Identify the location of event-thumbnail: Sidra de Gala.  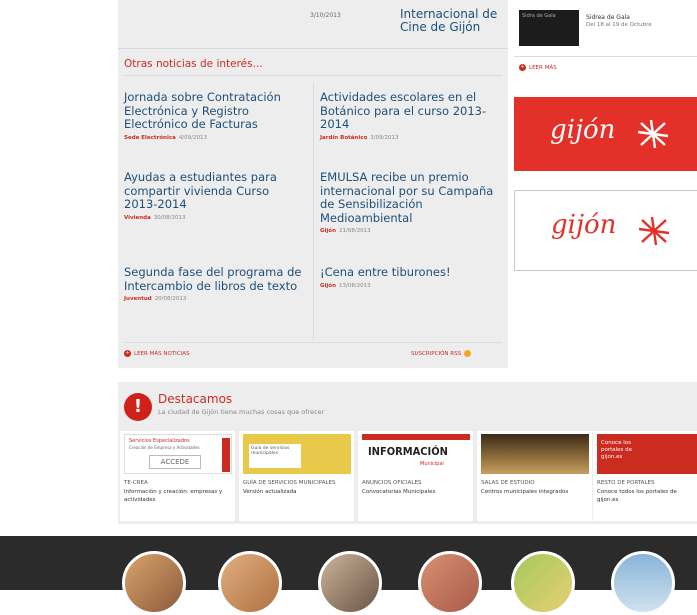
(549, 28).